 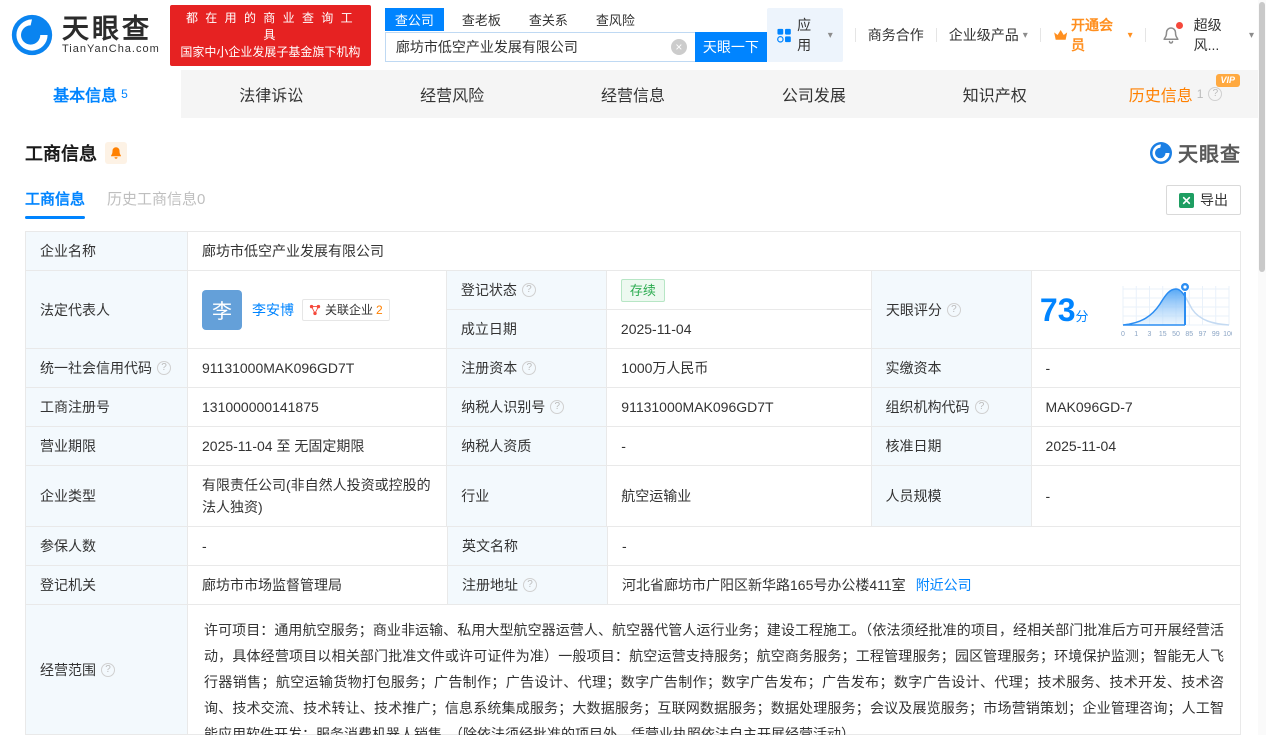 I want to click on logo-text: 天眼查 TianYanCha.com, so click(x=111, y=35).